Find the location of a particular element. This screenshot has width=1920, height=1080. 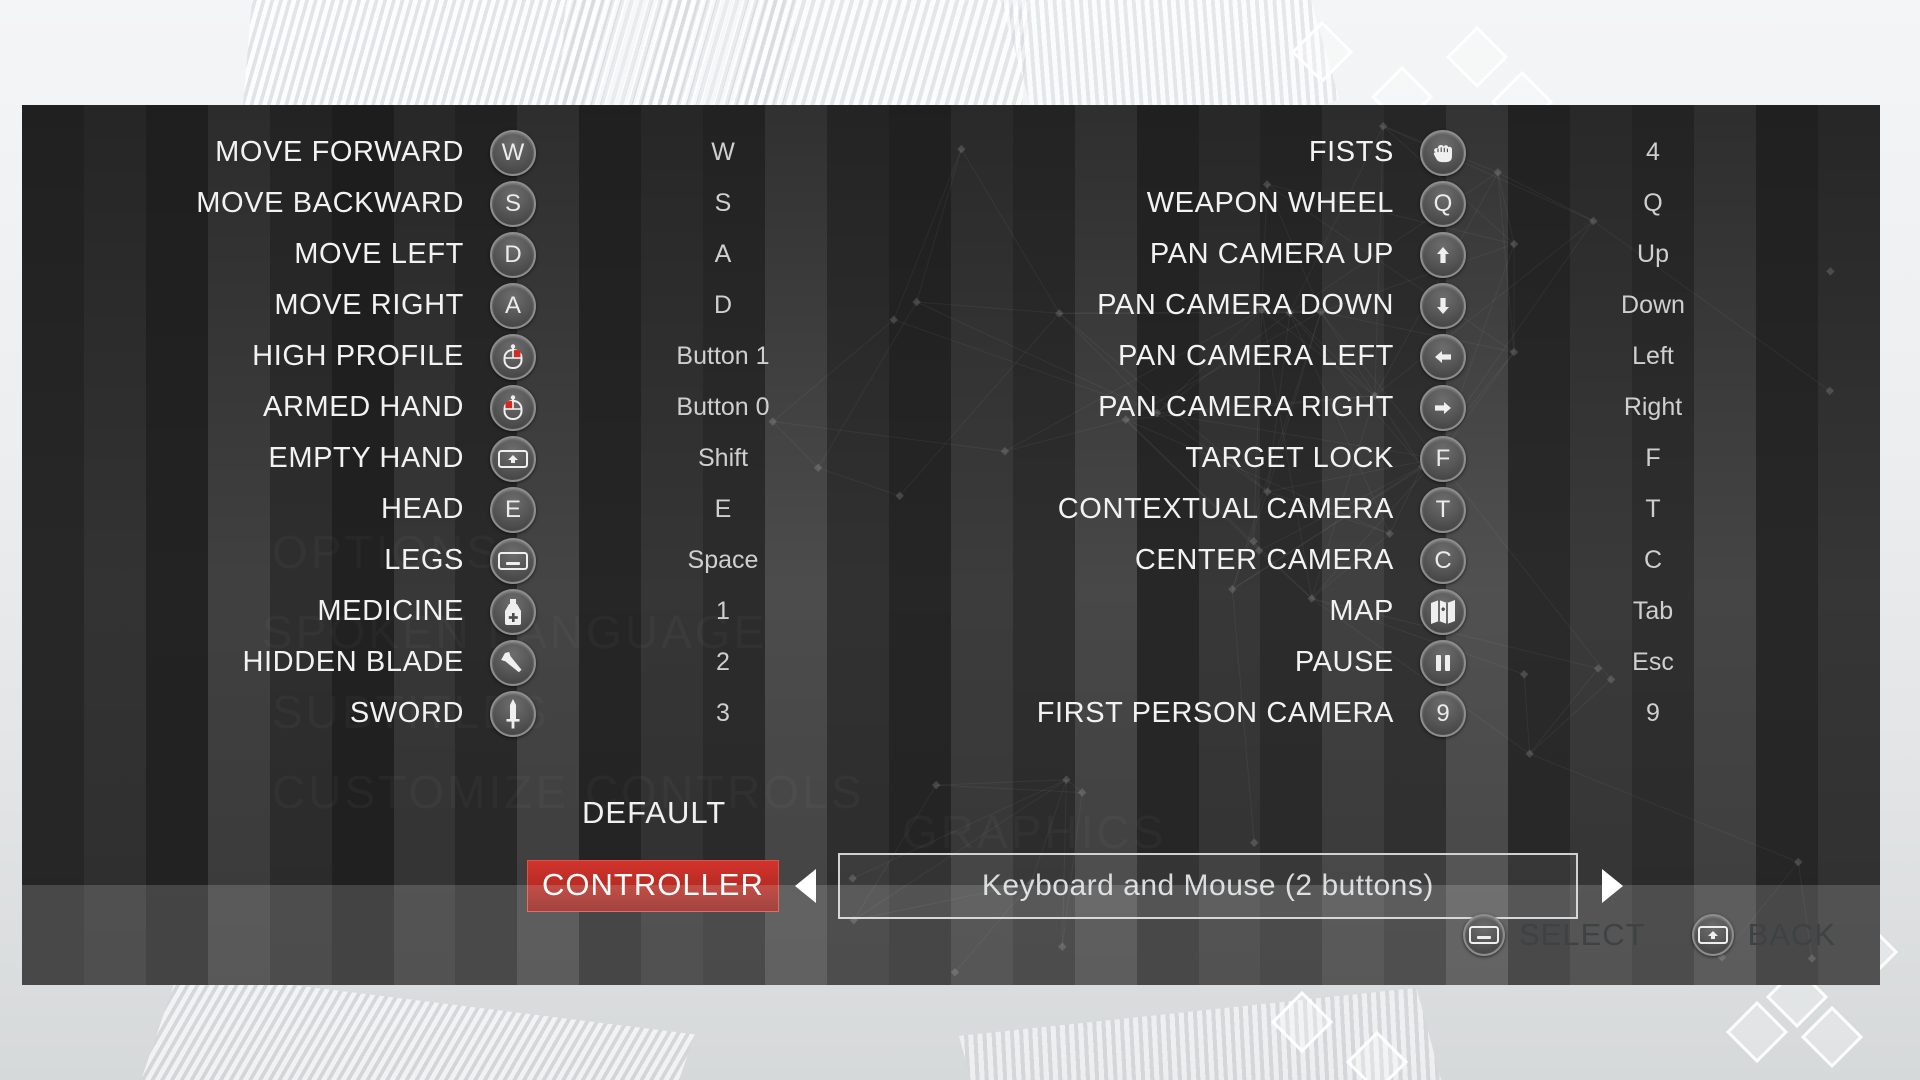

binding-row: MOVE LEFT D A is located at coordinates (432, 254).